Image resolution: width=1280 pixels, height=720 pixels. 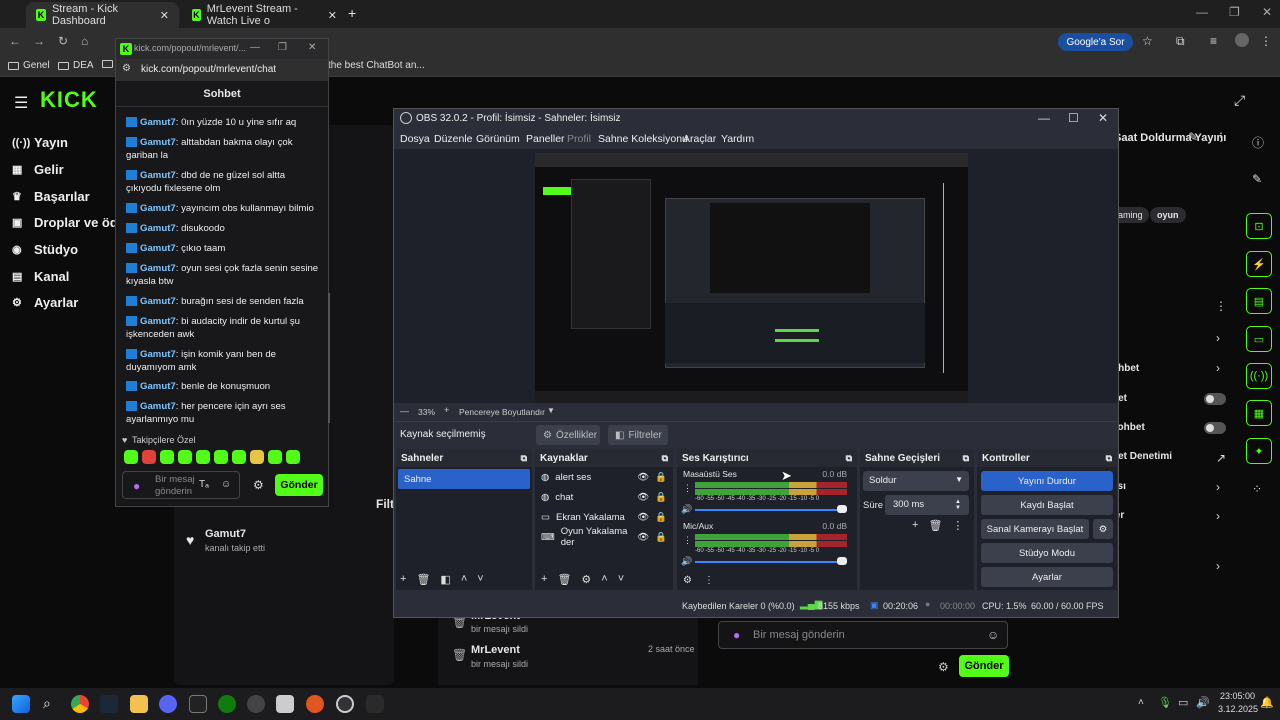 I want to click on add-icon: +, so click(x=544, y=579).